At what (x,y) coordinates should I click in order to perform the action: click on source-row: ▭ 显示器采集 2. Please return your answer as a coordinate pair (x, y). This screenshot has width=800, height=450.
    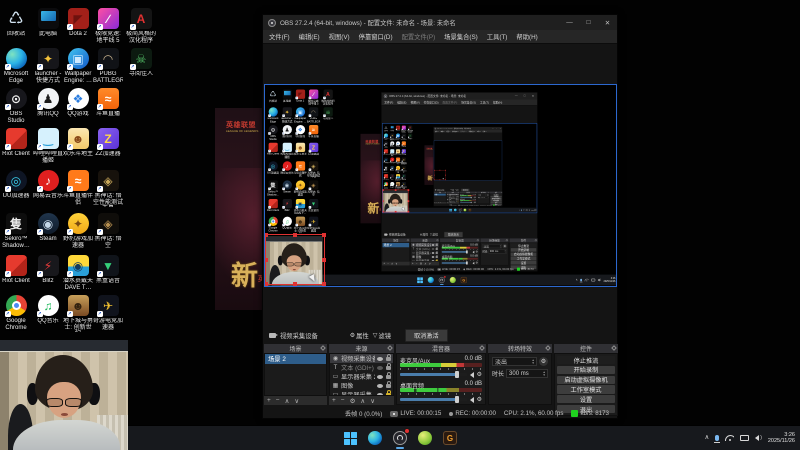
    Looking at the image, I should click on (361, 376).